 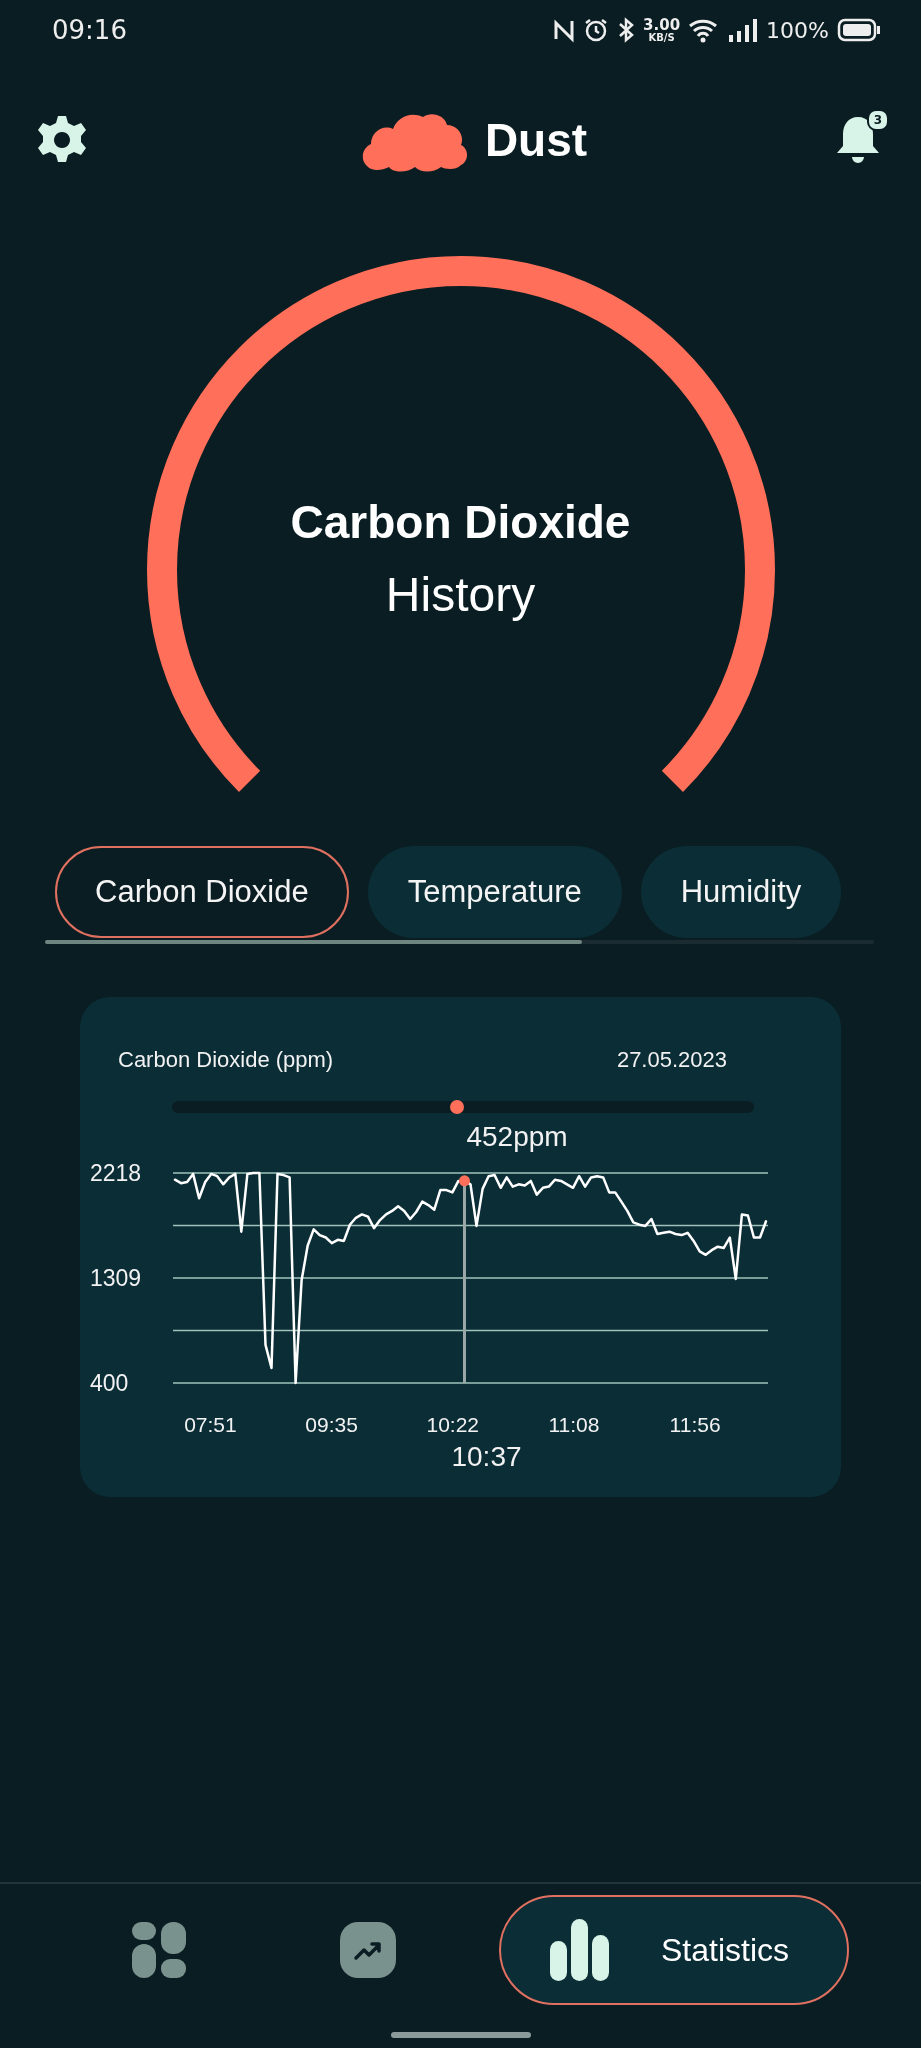 I want to click on y-axis-label: 2218, so click(x=116, y=1173).